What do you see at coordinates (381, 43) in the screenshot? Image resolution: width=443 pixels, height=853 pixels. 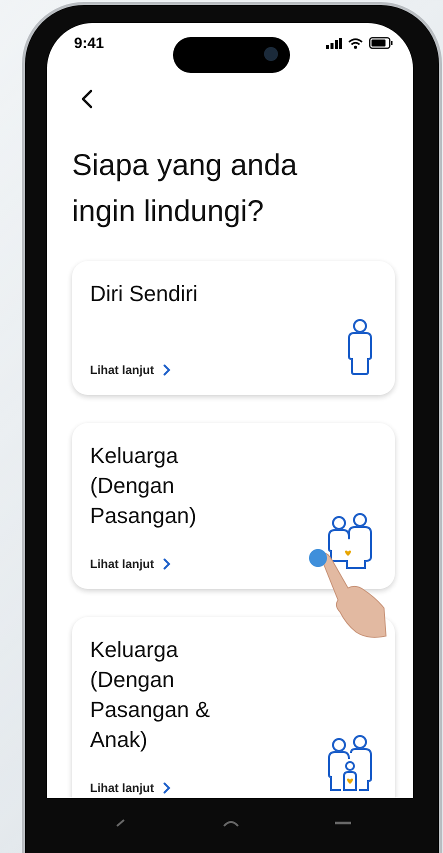 I see `battery-icon` at bounding box center [381, 43].